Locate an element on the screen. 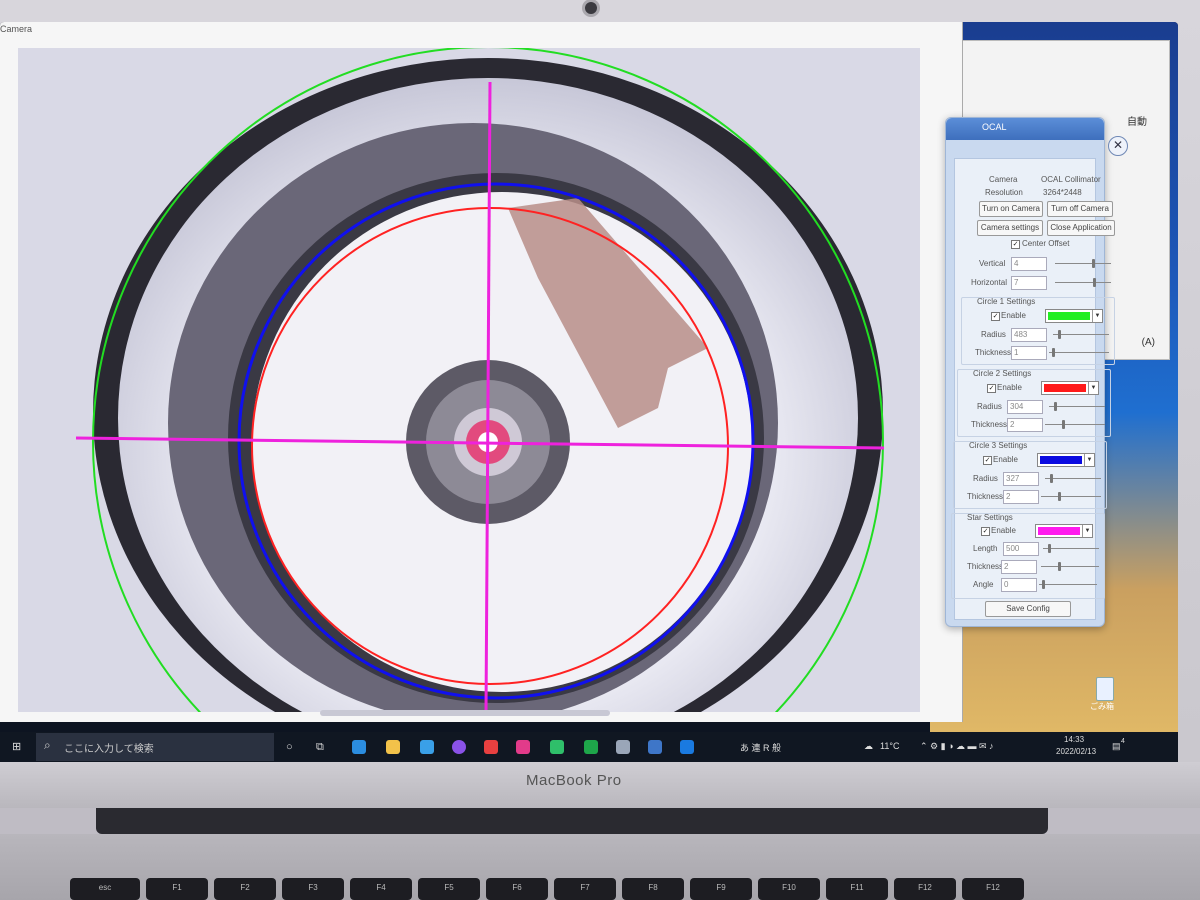  horizontal-input: 7 is located at coordinates (1029, 283).